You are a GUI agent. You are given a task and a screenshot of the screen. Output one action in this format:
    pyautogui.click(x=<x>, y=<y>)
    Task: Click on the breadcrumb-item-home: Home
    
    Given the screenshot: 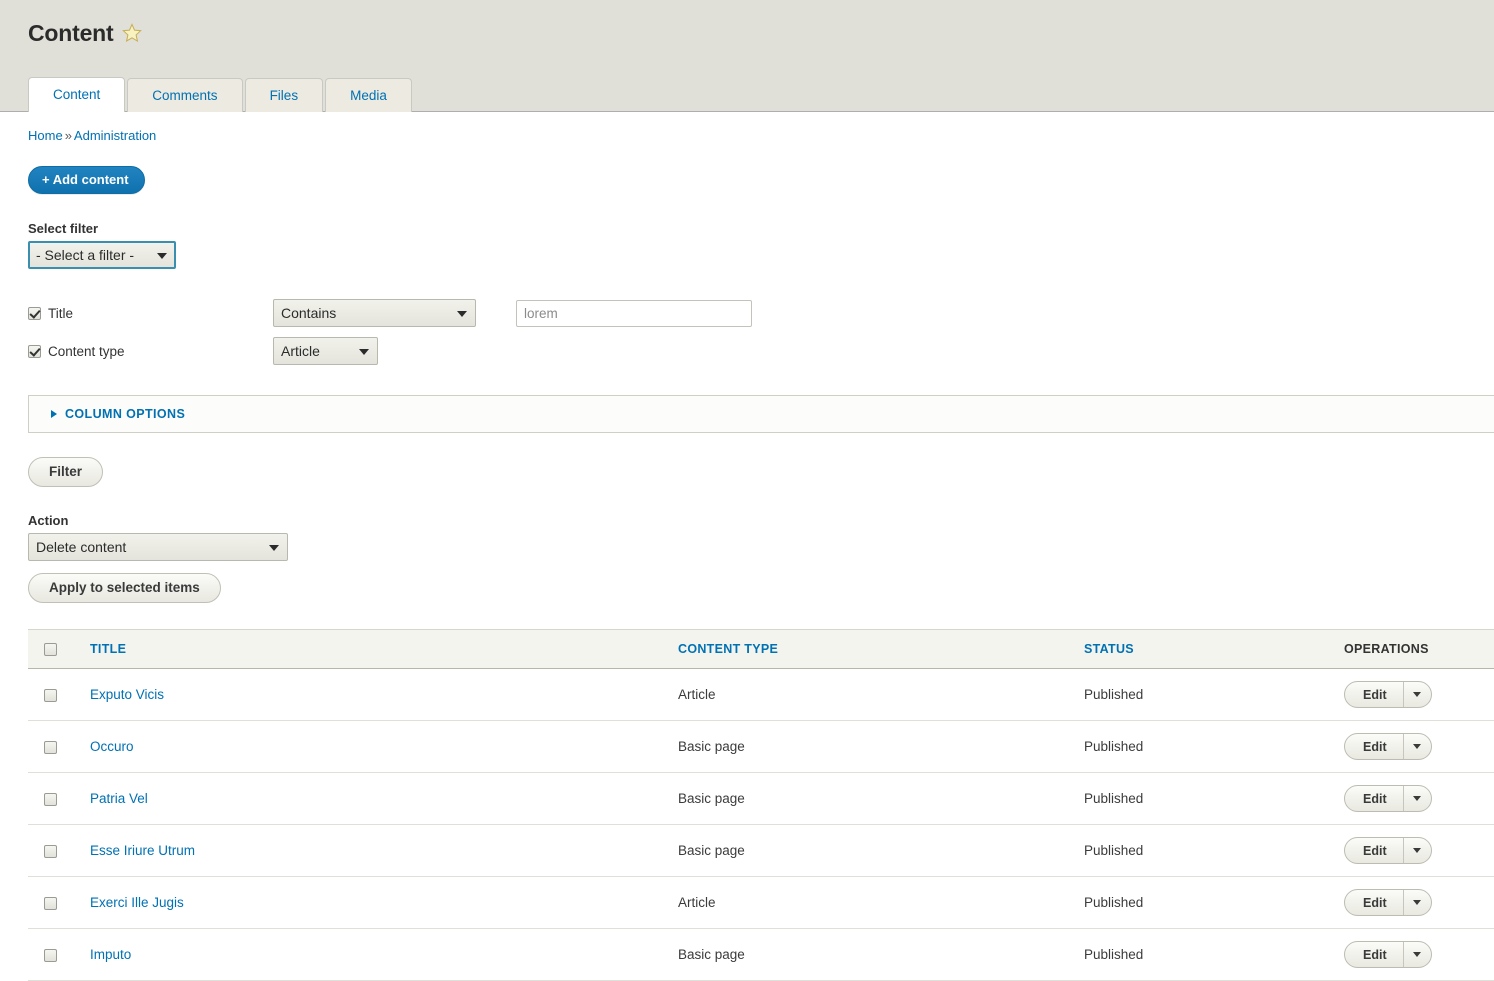 What is the action you would take?
    pyautogui.click(x=45, y=135)
    